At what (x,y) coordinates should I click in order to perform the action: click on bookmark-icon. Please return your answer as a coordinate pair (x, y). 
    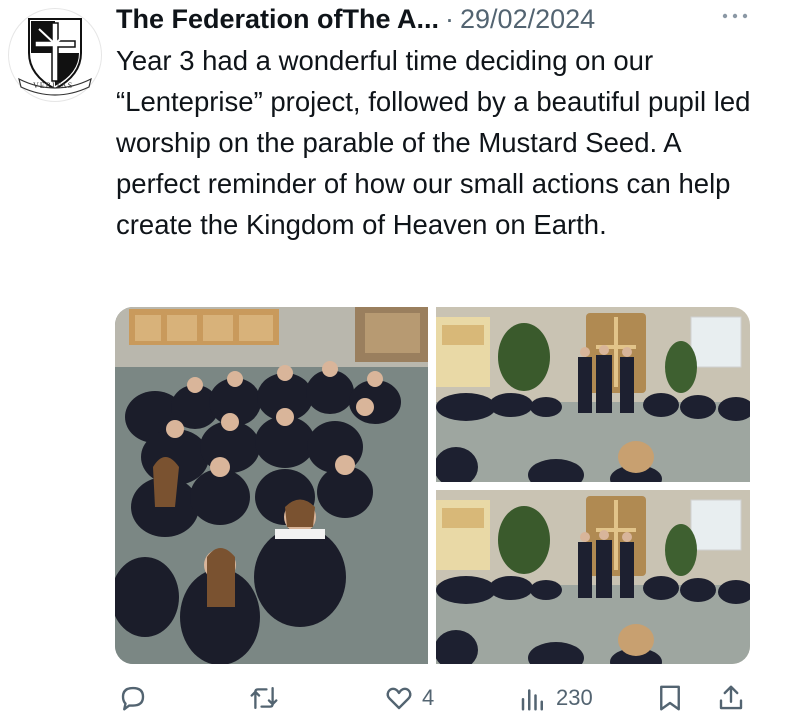
    Looking at the image, I should click on (670, 698).